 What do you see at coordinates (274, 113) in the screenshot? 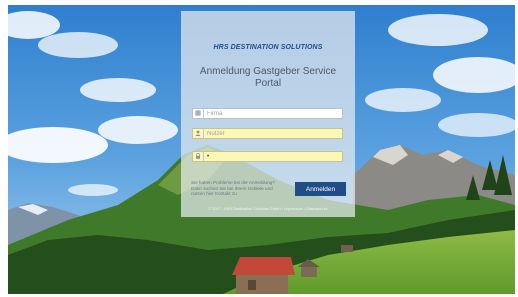
I see `company-input` at bounding box center [274, 113].